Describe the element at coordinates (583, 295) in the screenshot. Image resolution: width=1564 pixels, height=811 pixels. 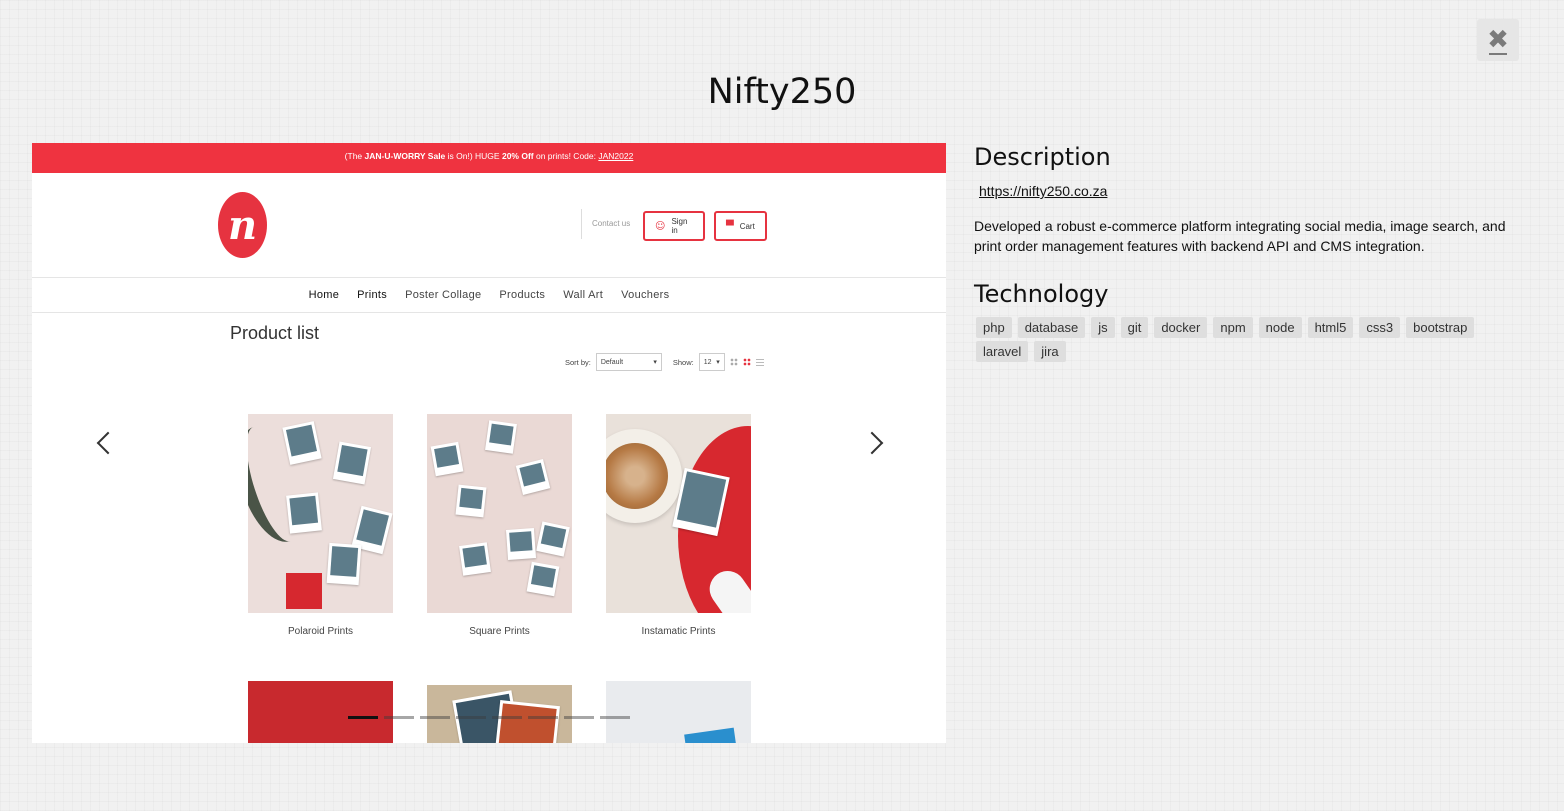
I see `nav-item: Wall Art` at that location.